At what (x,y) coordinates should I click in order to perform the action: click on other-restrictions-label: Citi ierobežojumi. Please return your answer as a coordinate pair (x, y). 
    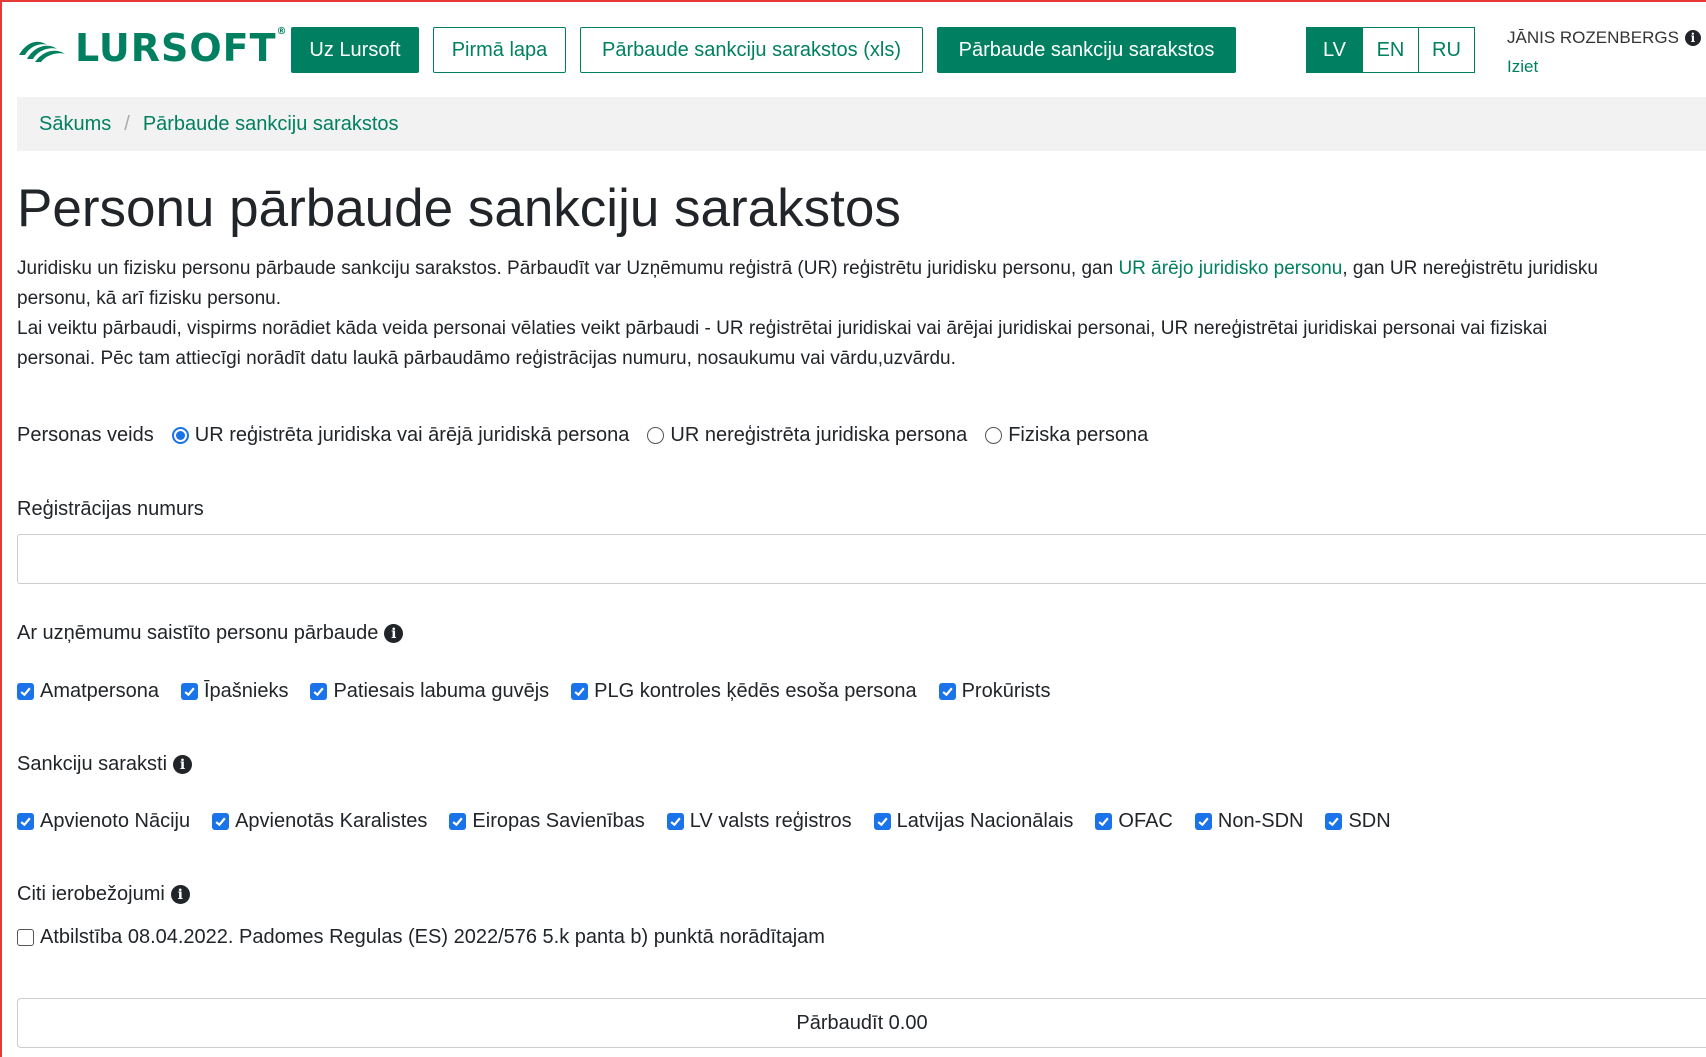
    Looking at the image, I should click on (91, 894).